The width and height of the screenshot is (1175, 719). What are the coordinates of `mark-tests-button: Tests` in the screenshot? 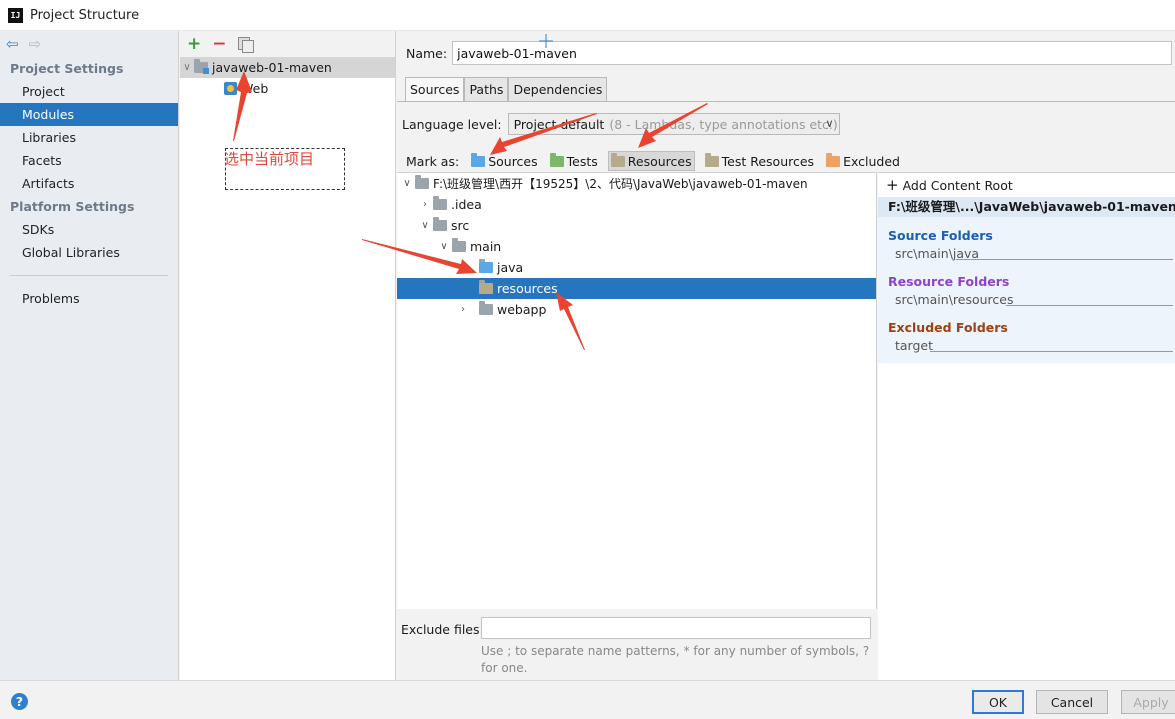 It's located at (574, 161).